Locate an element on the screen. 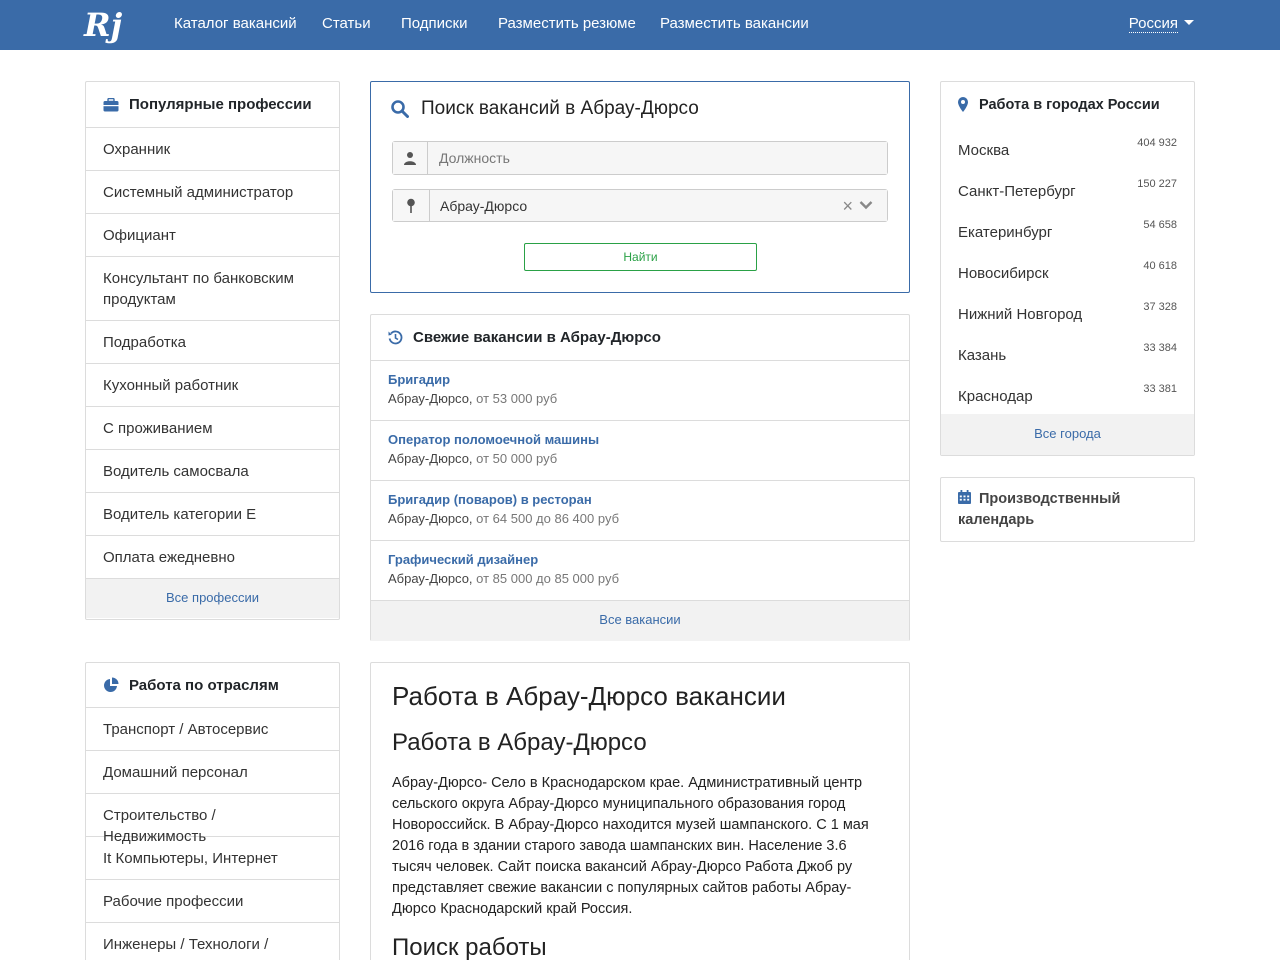  chevron-down-icon is located at coordinates (866, 205).